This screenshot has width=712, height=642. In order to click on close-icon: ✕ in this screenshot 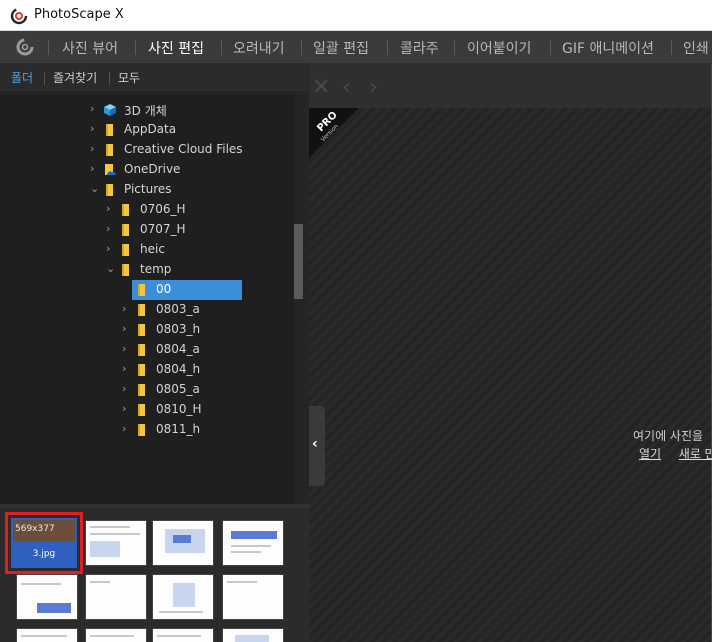, I will do `click(321, 87)`.